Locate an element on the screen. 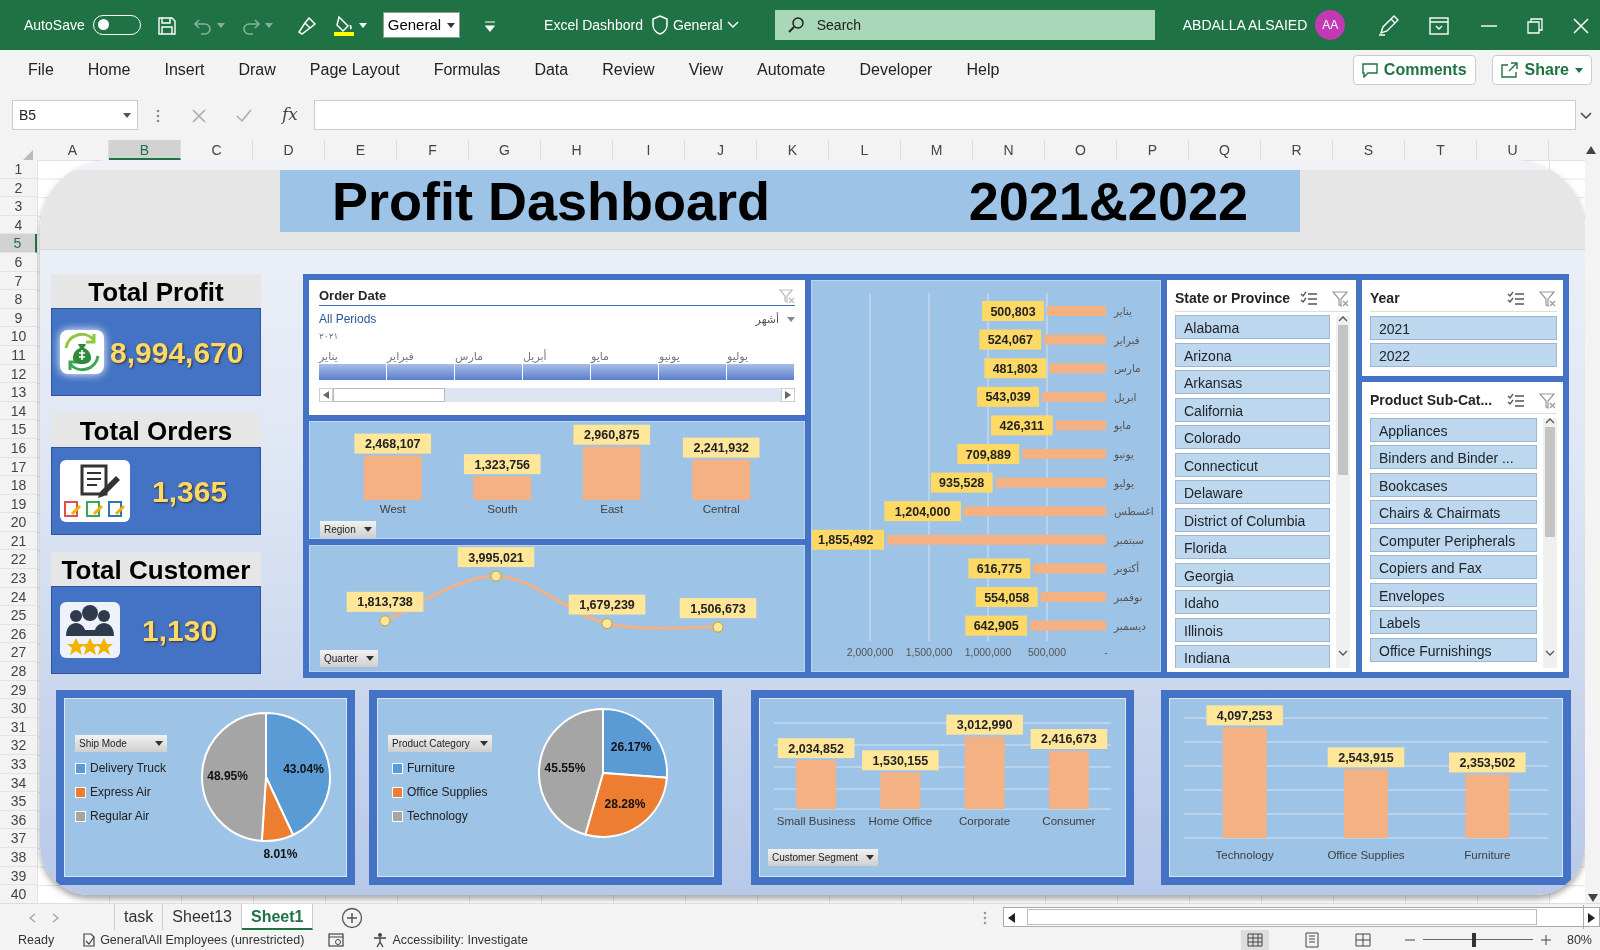 This screenshot has width=1600, height=950. slicer-item: Bookcases is located at coordinates (1453, 484).